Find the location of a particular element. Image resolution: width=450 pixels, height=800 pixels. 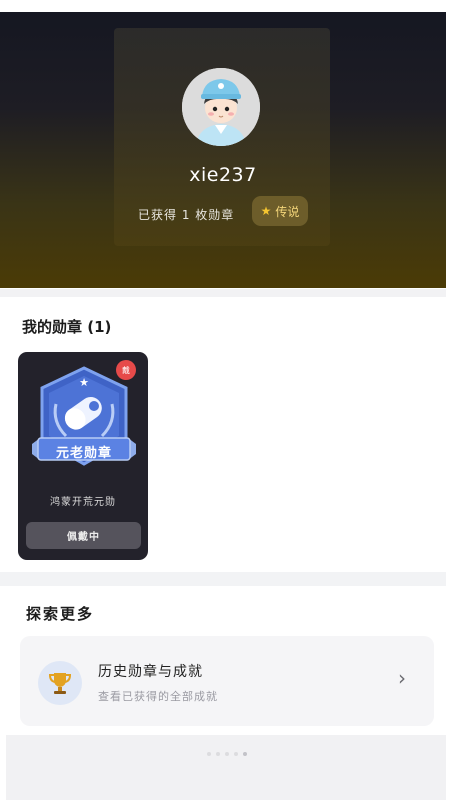

avatar-illustration is located at coordinates (221, 107).